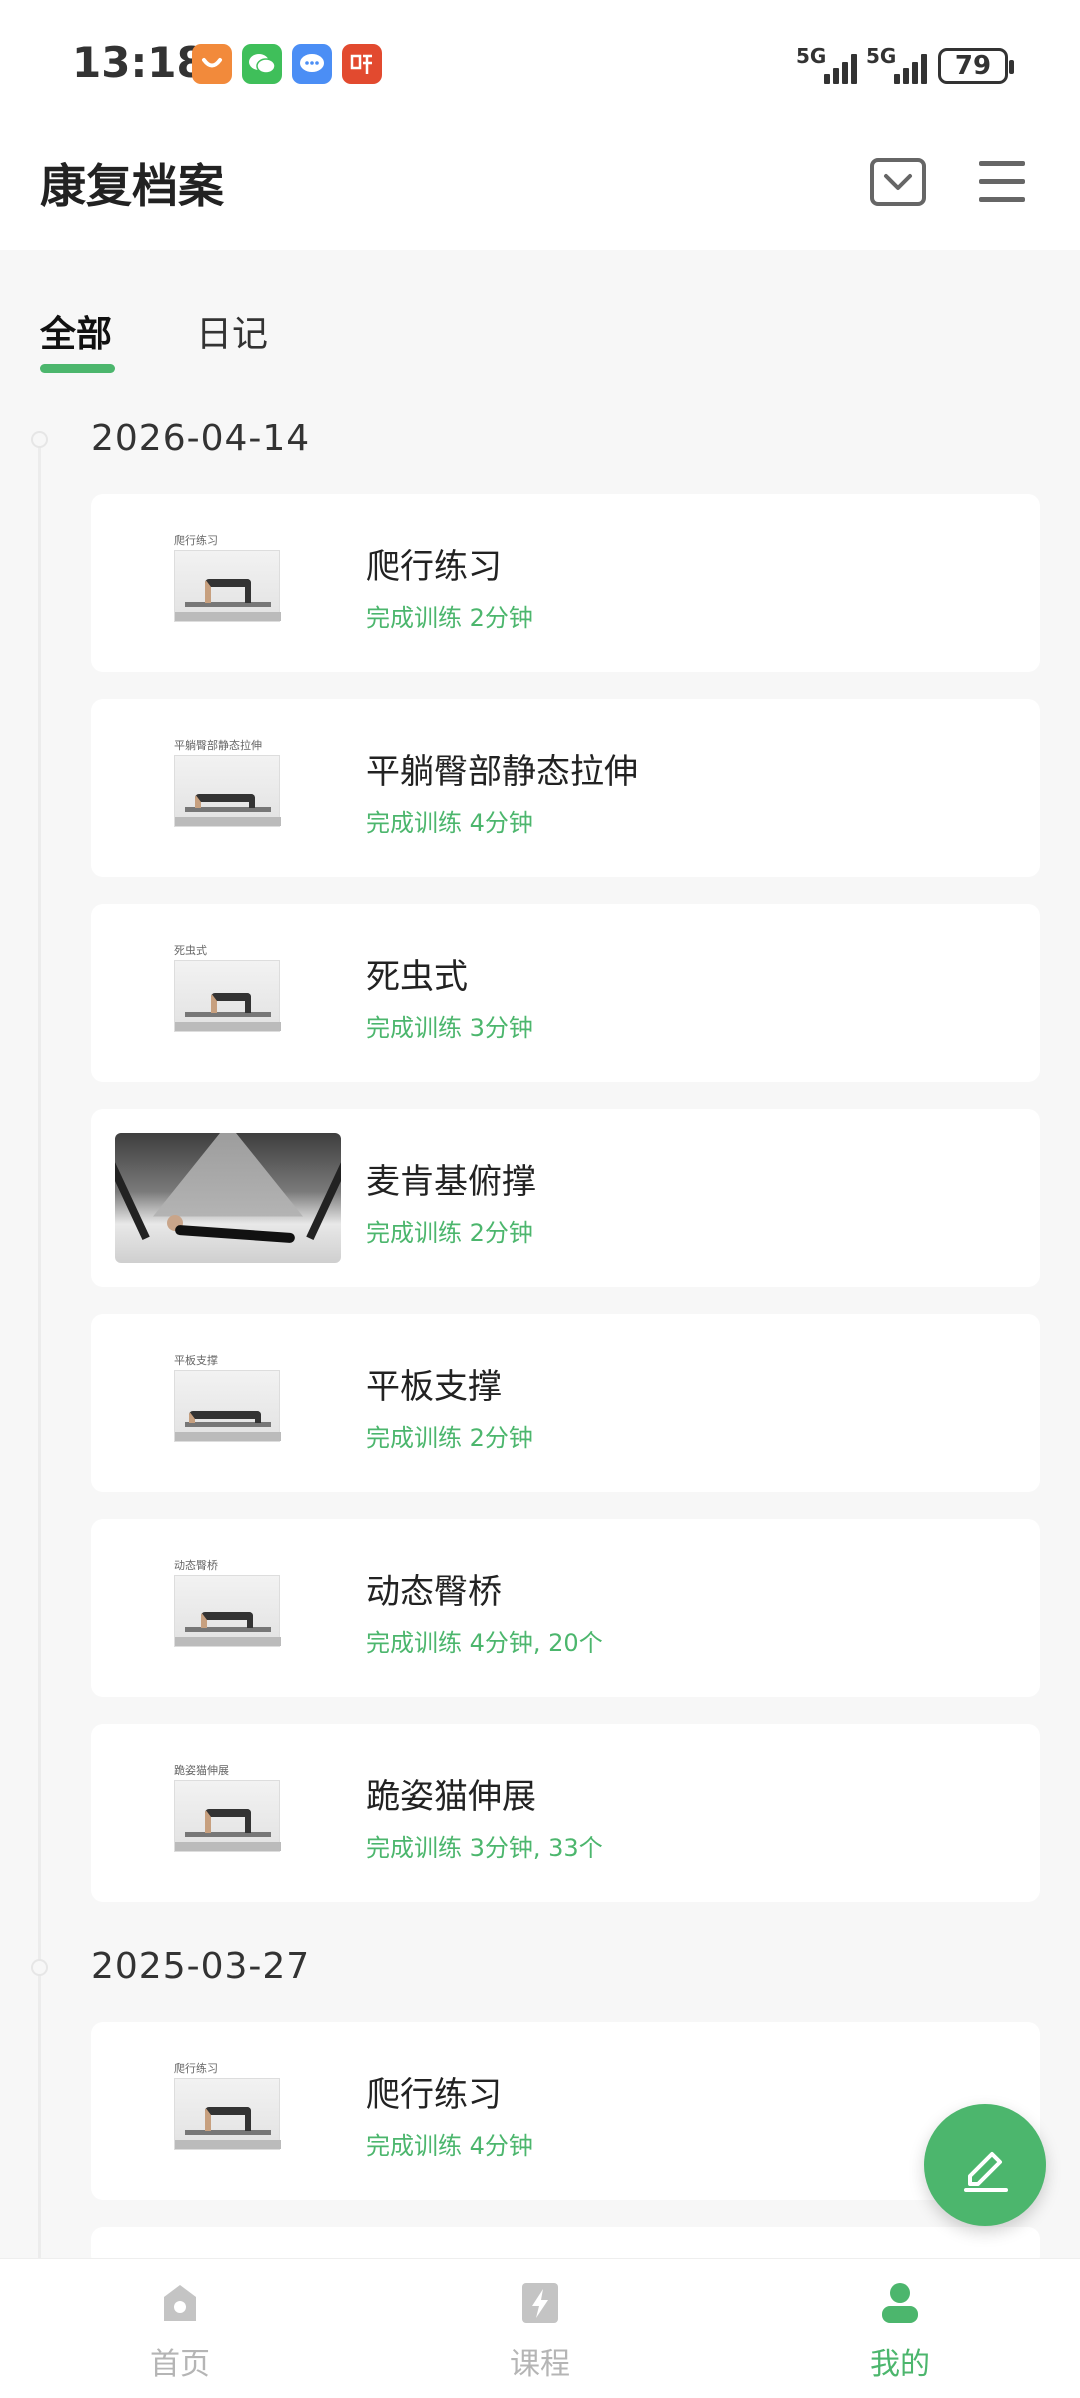 This screenshot has height=2398, width=1080. Describe the element at coordinates (180, 2303) in the screenshot. I see `home-icon` at that location.